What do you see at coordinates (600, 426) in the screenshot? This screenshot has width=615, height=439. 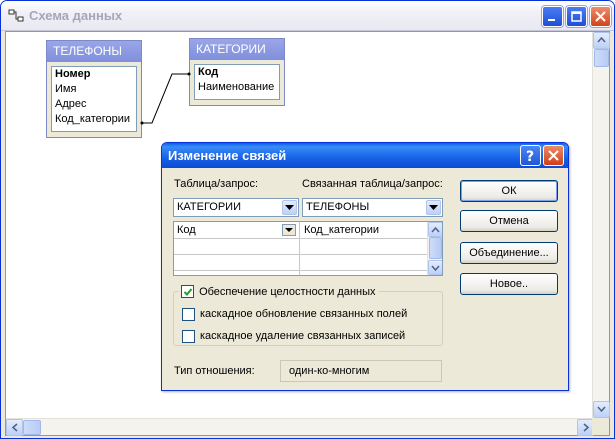 I see `scroll-corner` at bounding box center [600, 426].